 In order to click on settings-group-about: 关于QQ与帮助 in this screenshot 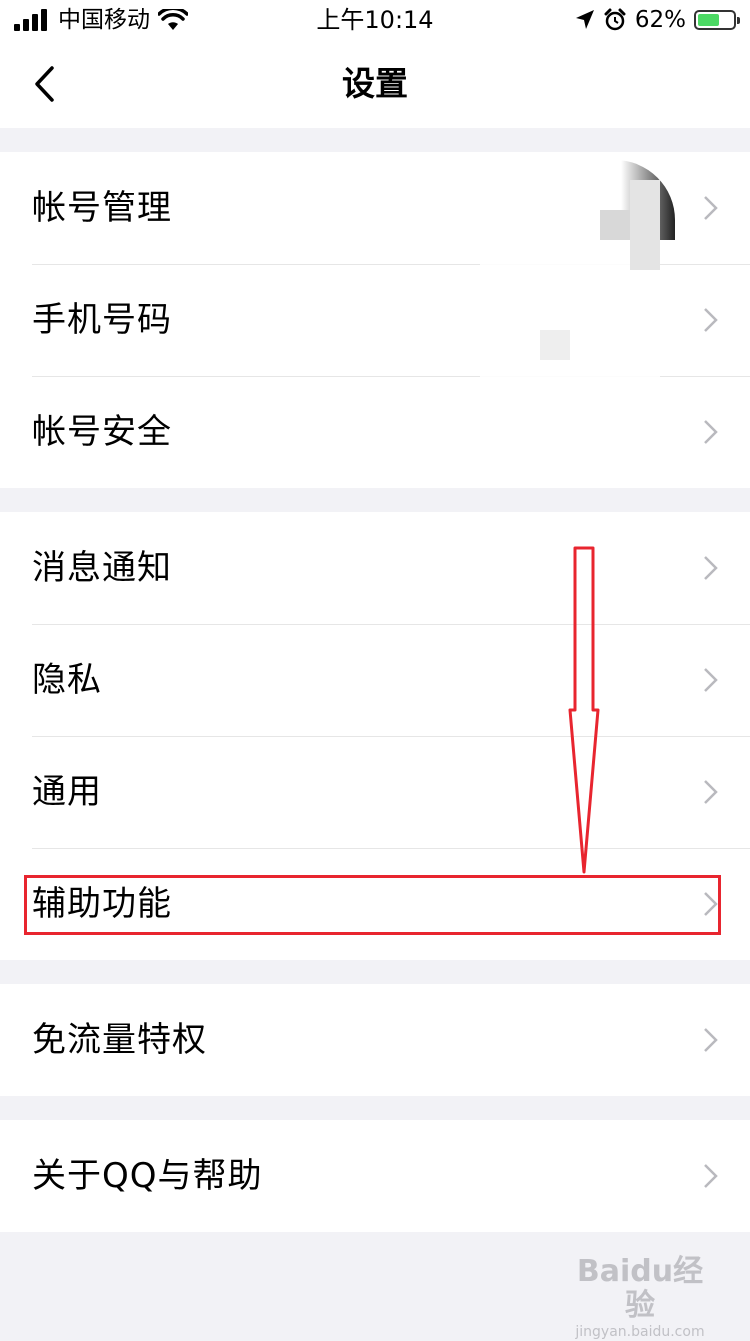, I will do `click(375, 1176)`.